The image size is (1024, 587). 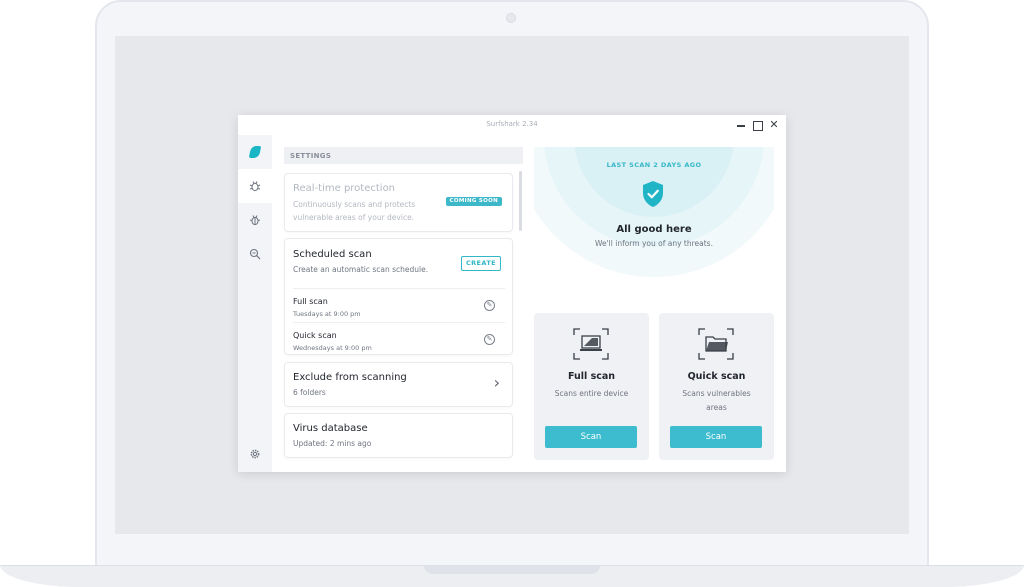 What do you see at coordinates (741, 125) in the screenshot?
I see `minimize-icon` at bounding box center [741, 125].